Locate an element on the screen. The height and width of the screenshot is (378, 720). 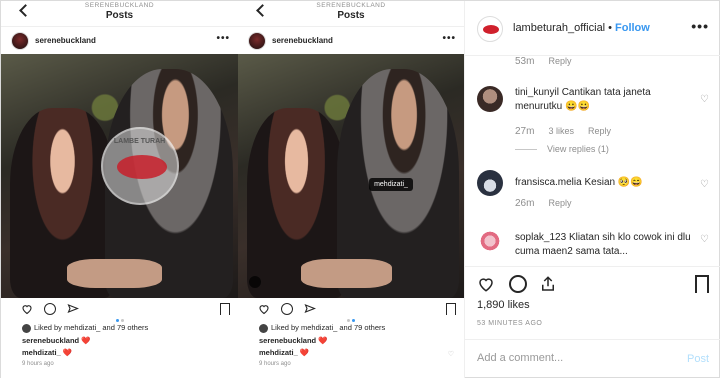
watermark-text: LAMBE TURAH is located at coordinates (139, 142).